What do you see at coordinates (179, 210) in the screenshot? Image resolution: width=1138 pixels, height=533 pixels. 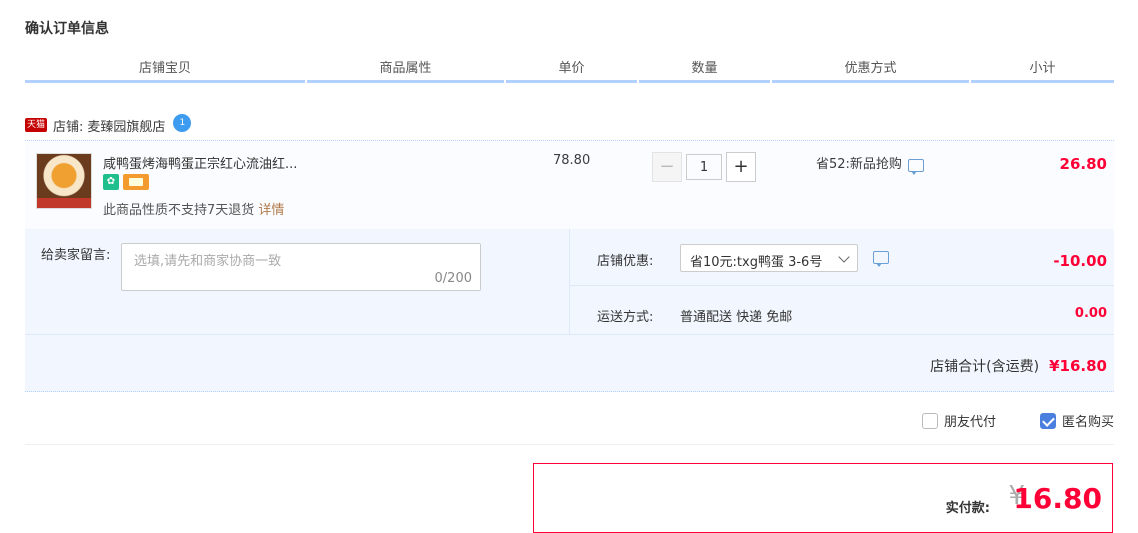 I see `no-return-text: 此商品性质不支持7天退货` at bounding box center [179, 210].